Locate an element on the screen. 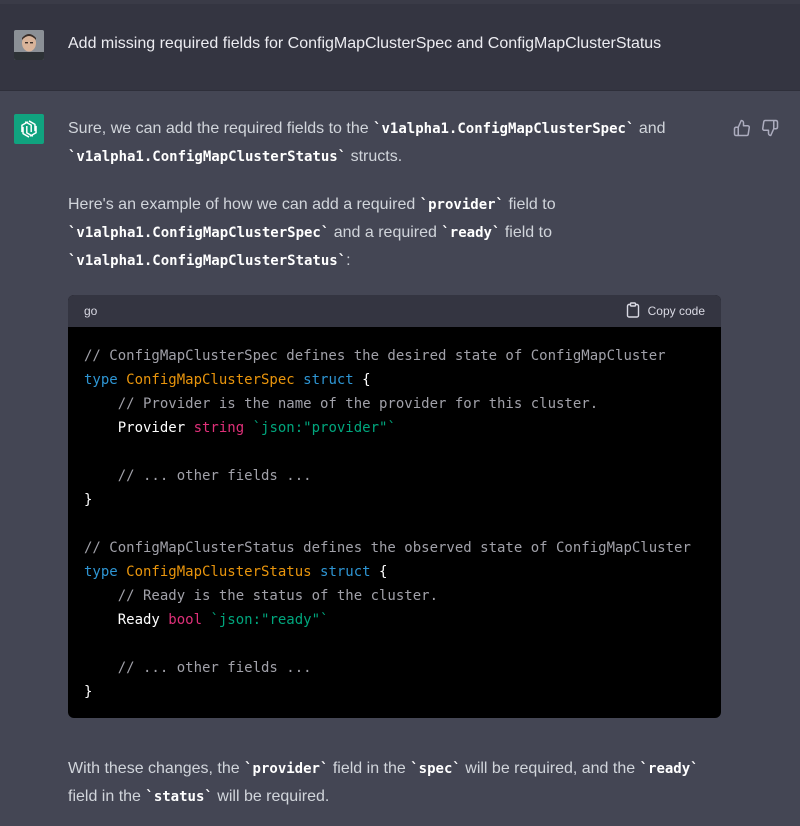  thumbs-up-icon is located at coordinates (742, 128).